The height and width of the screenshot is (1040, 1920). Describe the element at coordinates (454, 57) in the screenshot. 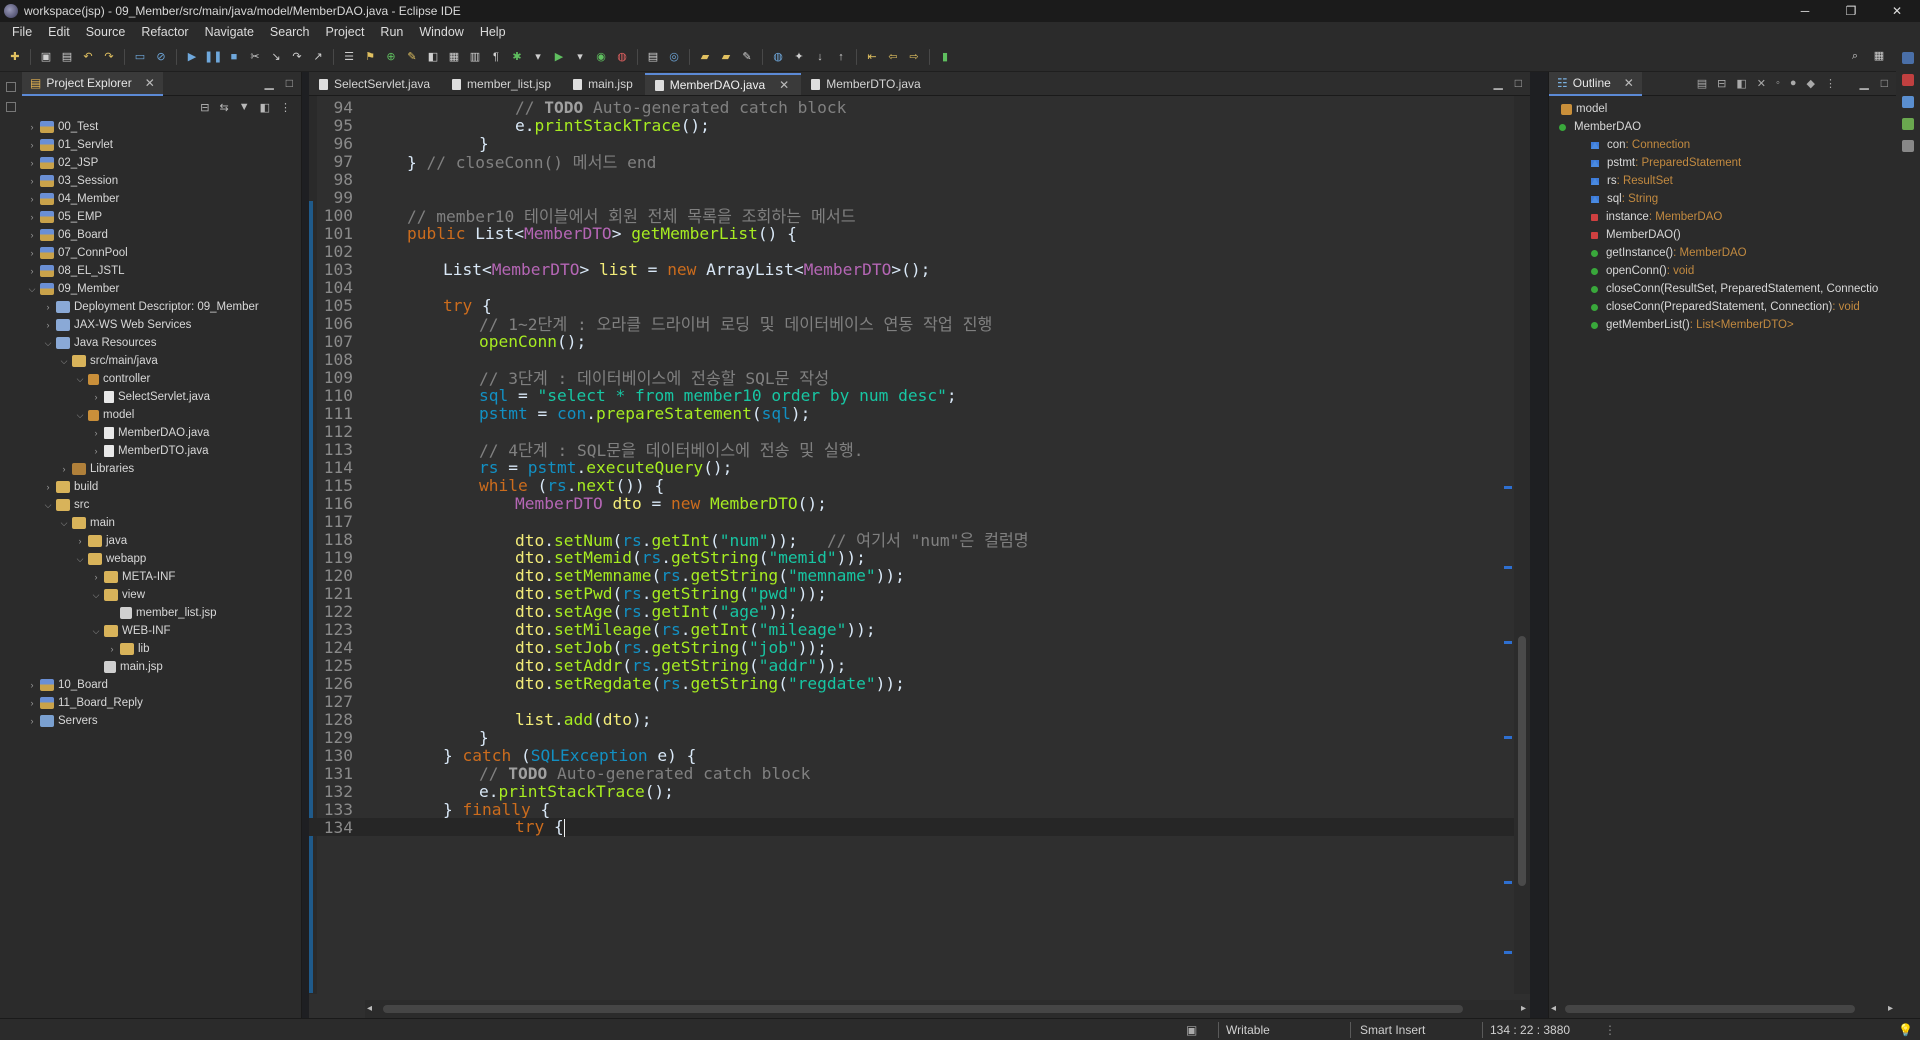

I see `open-perspective-icon: ▦` at that location.